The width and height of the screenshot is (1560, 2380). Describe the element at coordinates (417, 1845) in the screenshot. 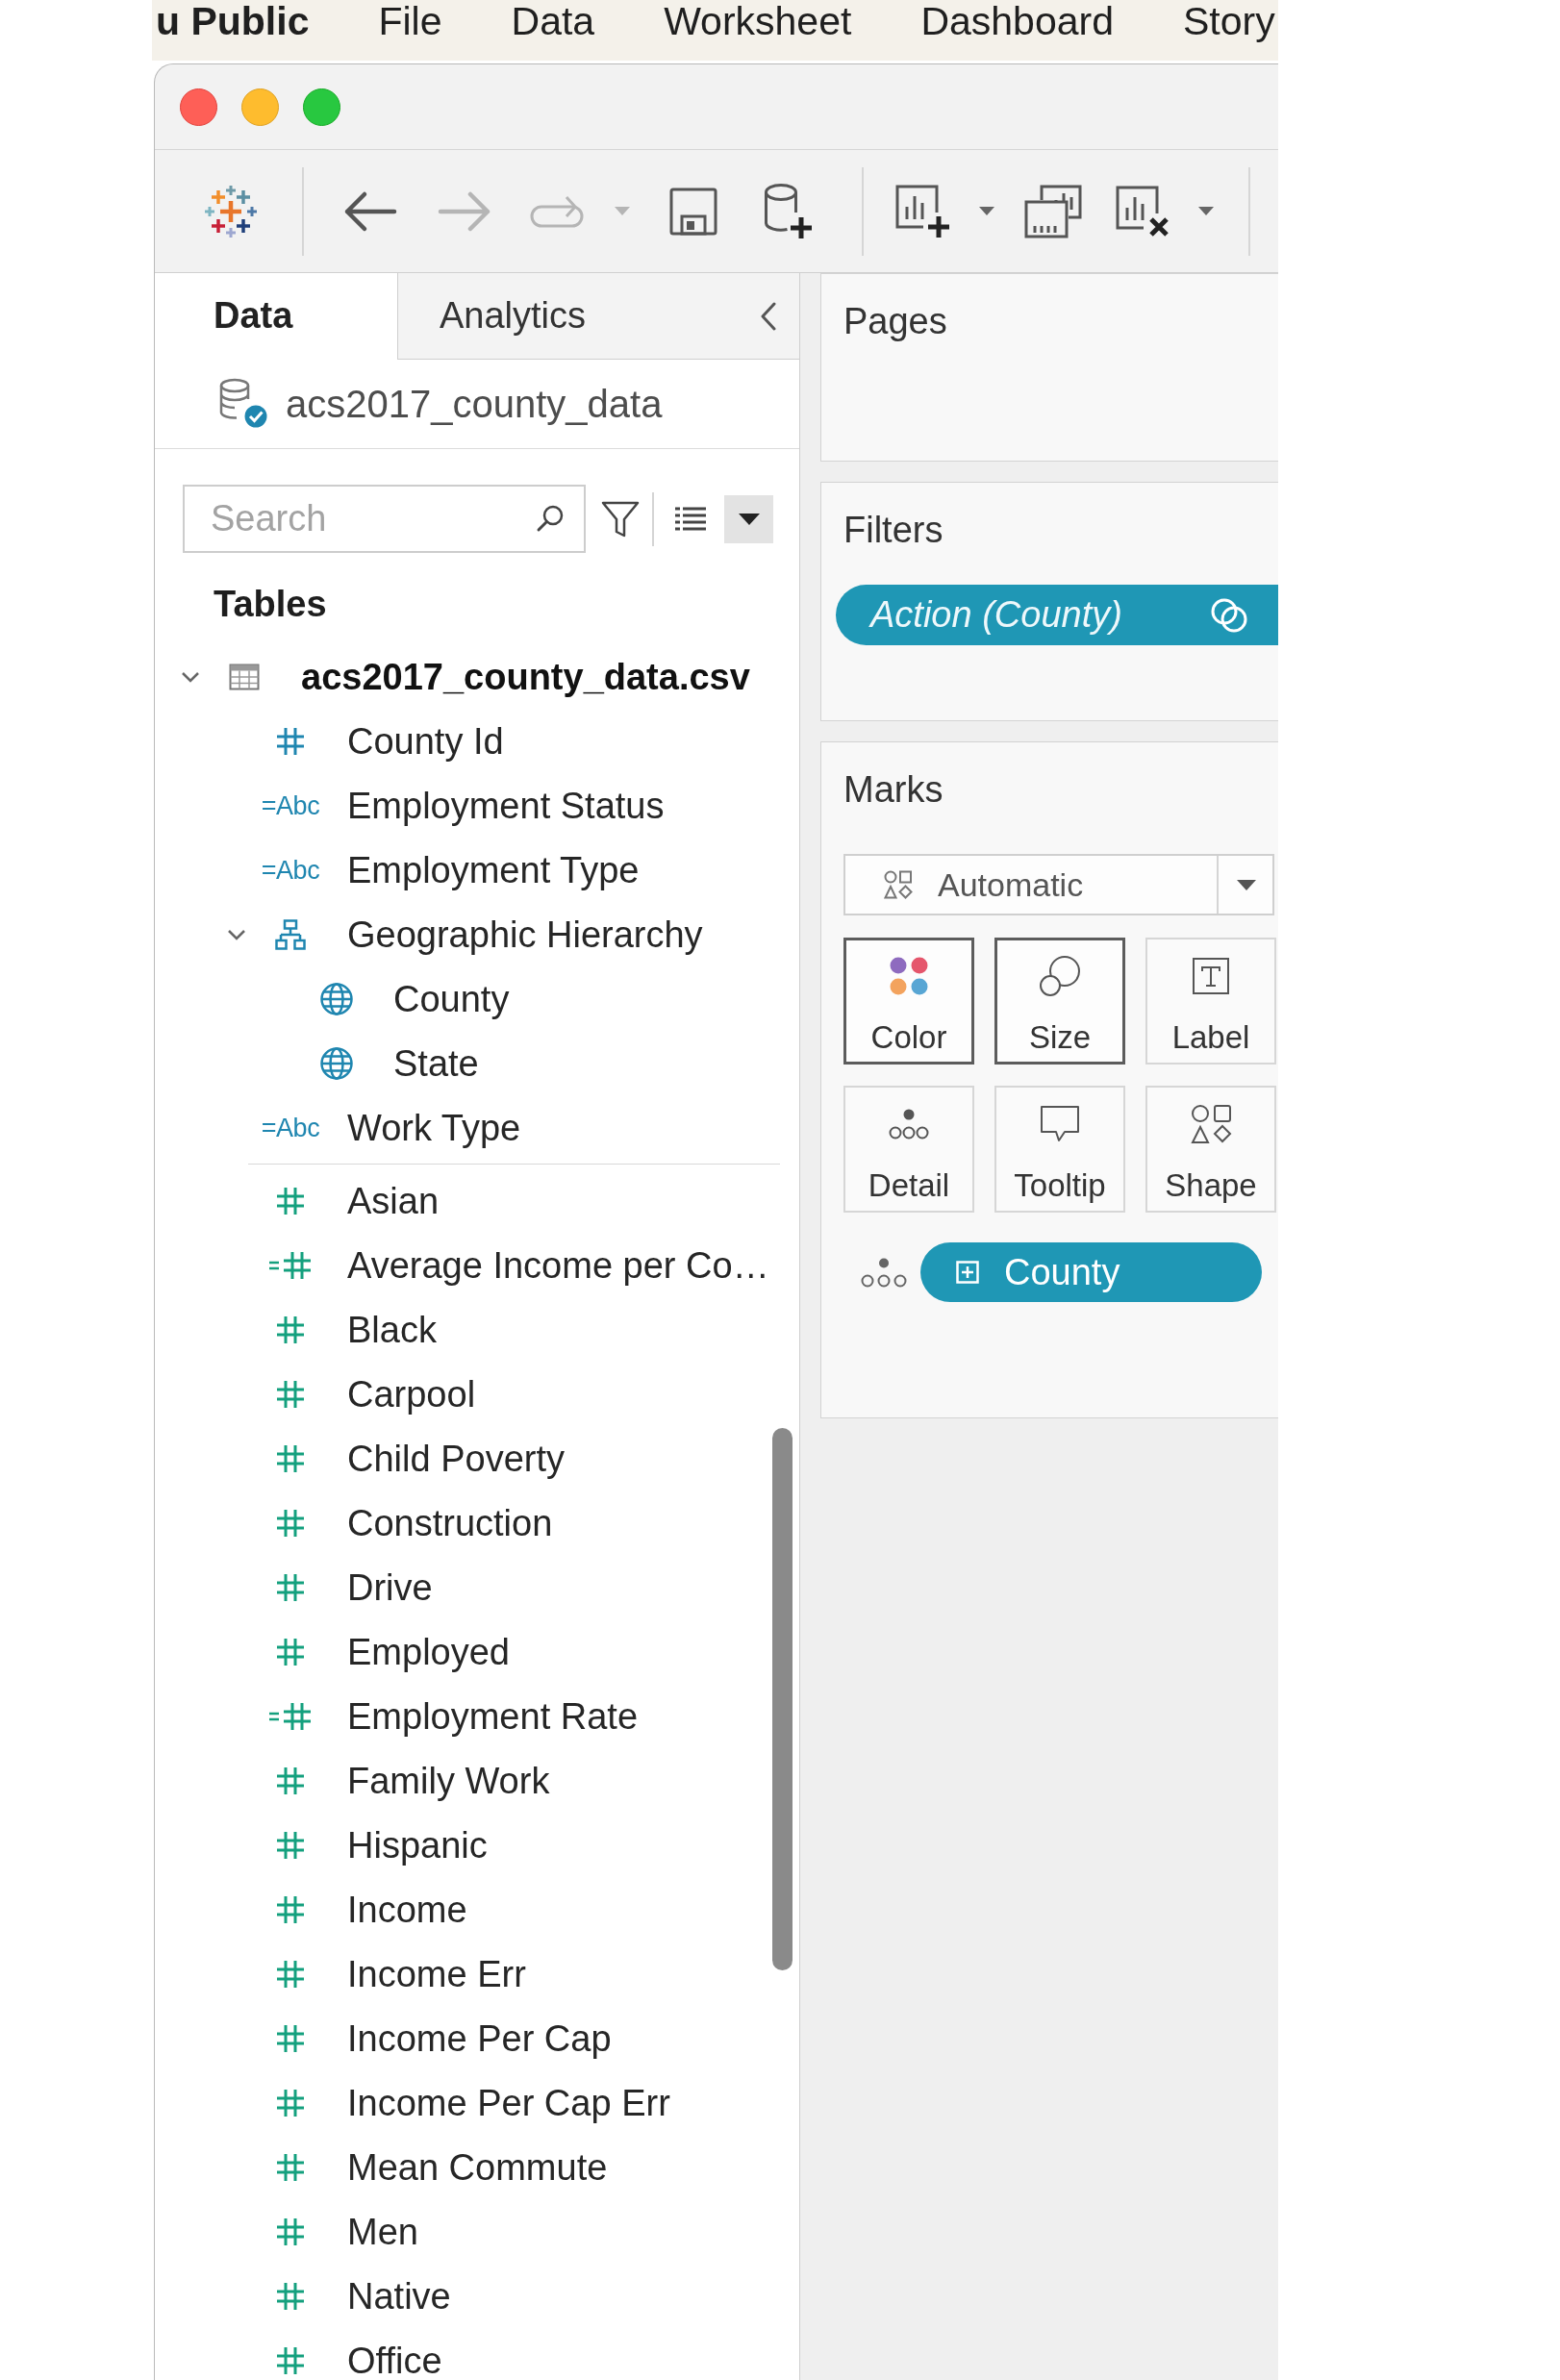

I see `field-name: Hispanic` at that location.